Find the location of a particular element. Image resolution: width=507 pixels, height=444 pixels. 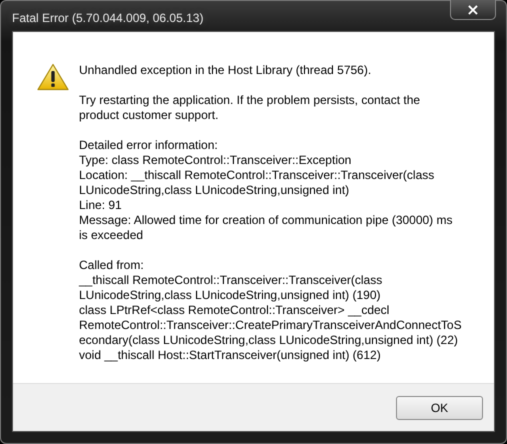

close-button: × is located at coordinates (473, 10).